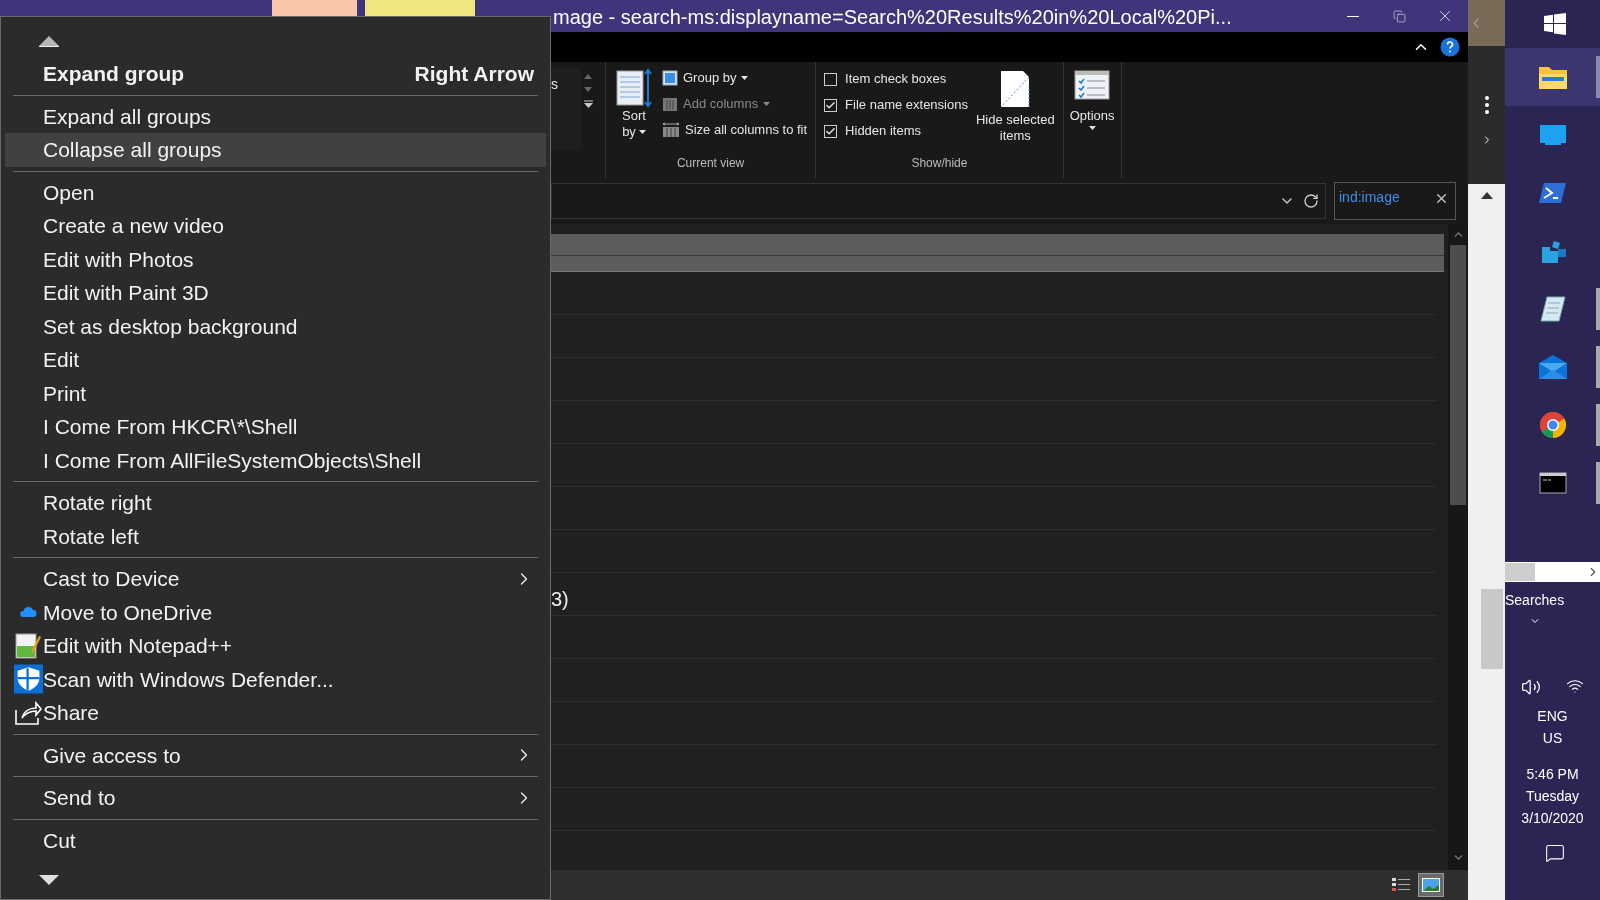 This screenshot has height=900, width=1600. I want to click on restore-icon, so click(1399, 16).